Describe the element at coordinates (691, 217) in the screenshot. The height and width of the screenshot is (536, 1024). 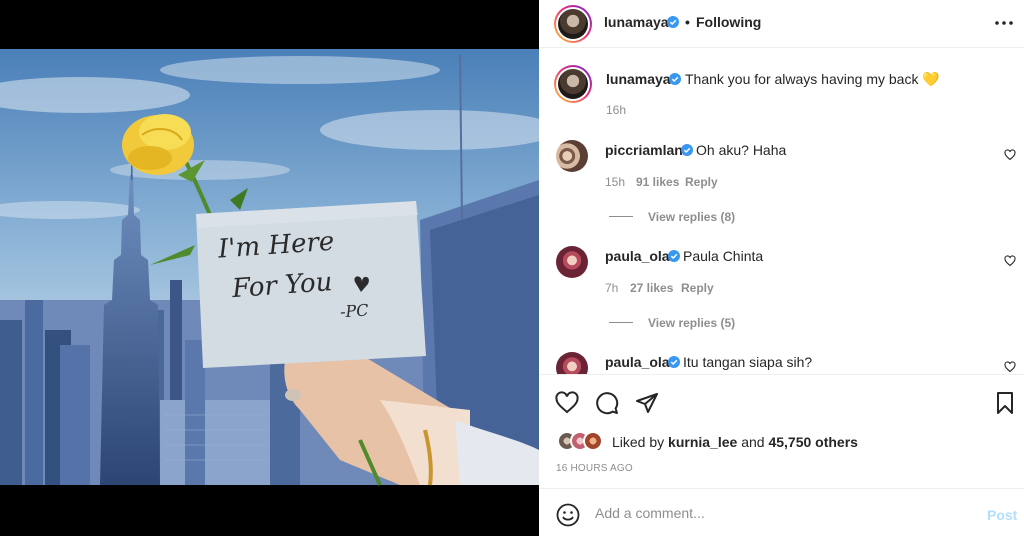
I see `view-replies-button: View replies (8)` at that location.